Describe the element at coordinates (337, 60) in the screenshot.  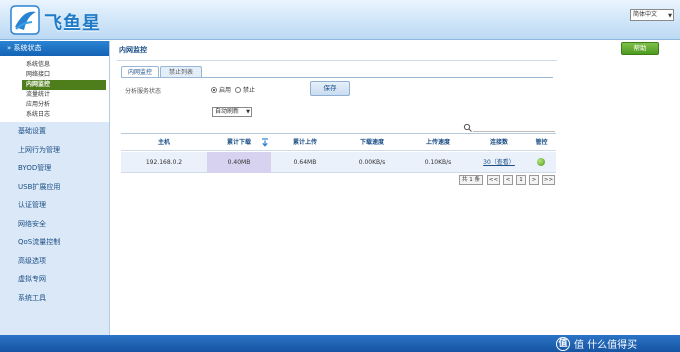
I see `divider` at that location.